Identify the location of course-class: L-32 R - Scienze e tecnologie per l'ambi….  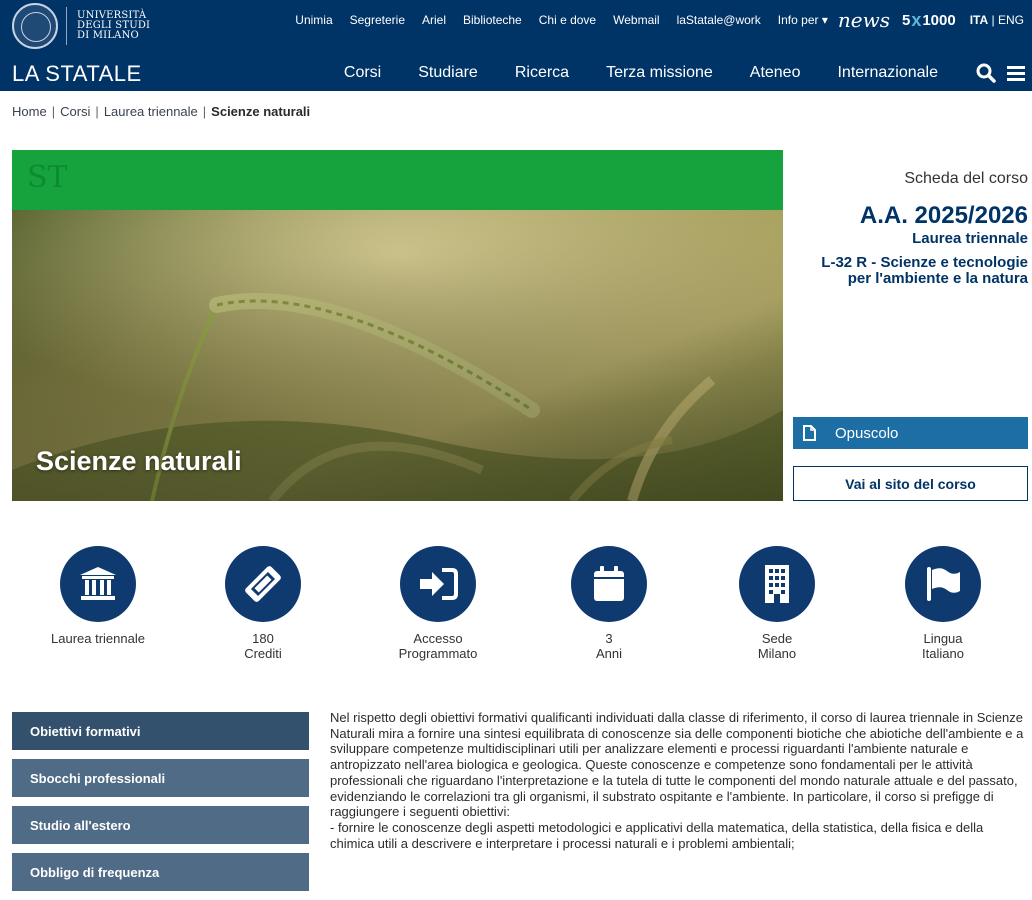
(924, 270).